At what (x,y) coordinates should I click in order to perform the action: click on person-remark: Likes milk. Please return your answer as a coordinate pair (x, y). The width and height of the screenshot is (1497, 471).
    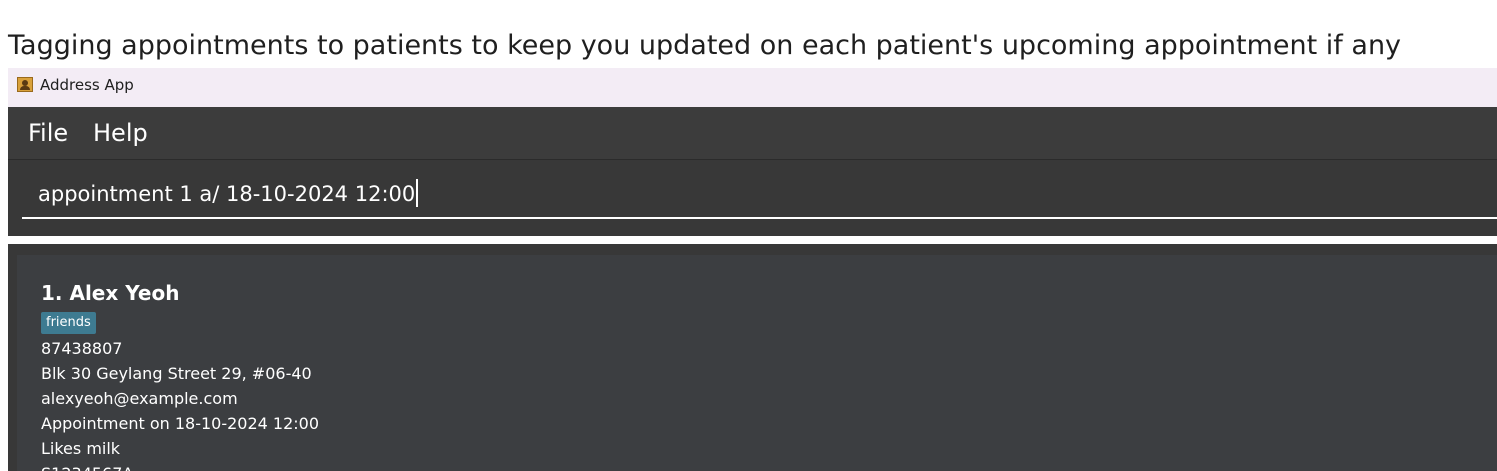
    Looking at the image, I should click on (81, 448).